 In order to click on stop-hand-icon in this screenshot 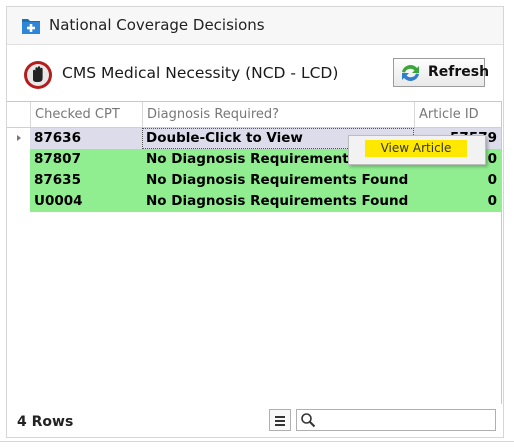, I will do `click(38, 75)`.